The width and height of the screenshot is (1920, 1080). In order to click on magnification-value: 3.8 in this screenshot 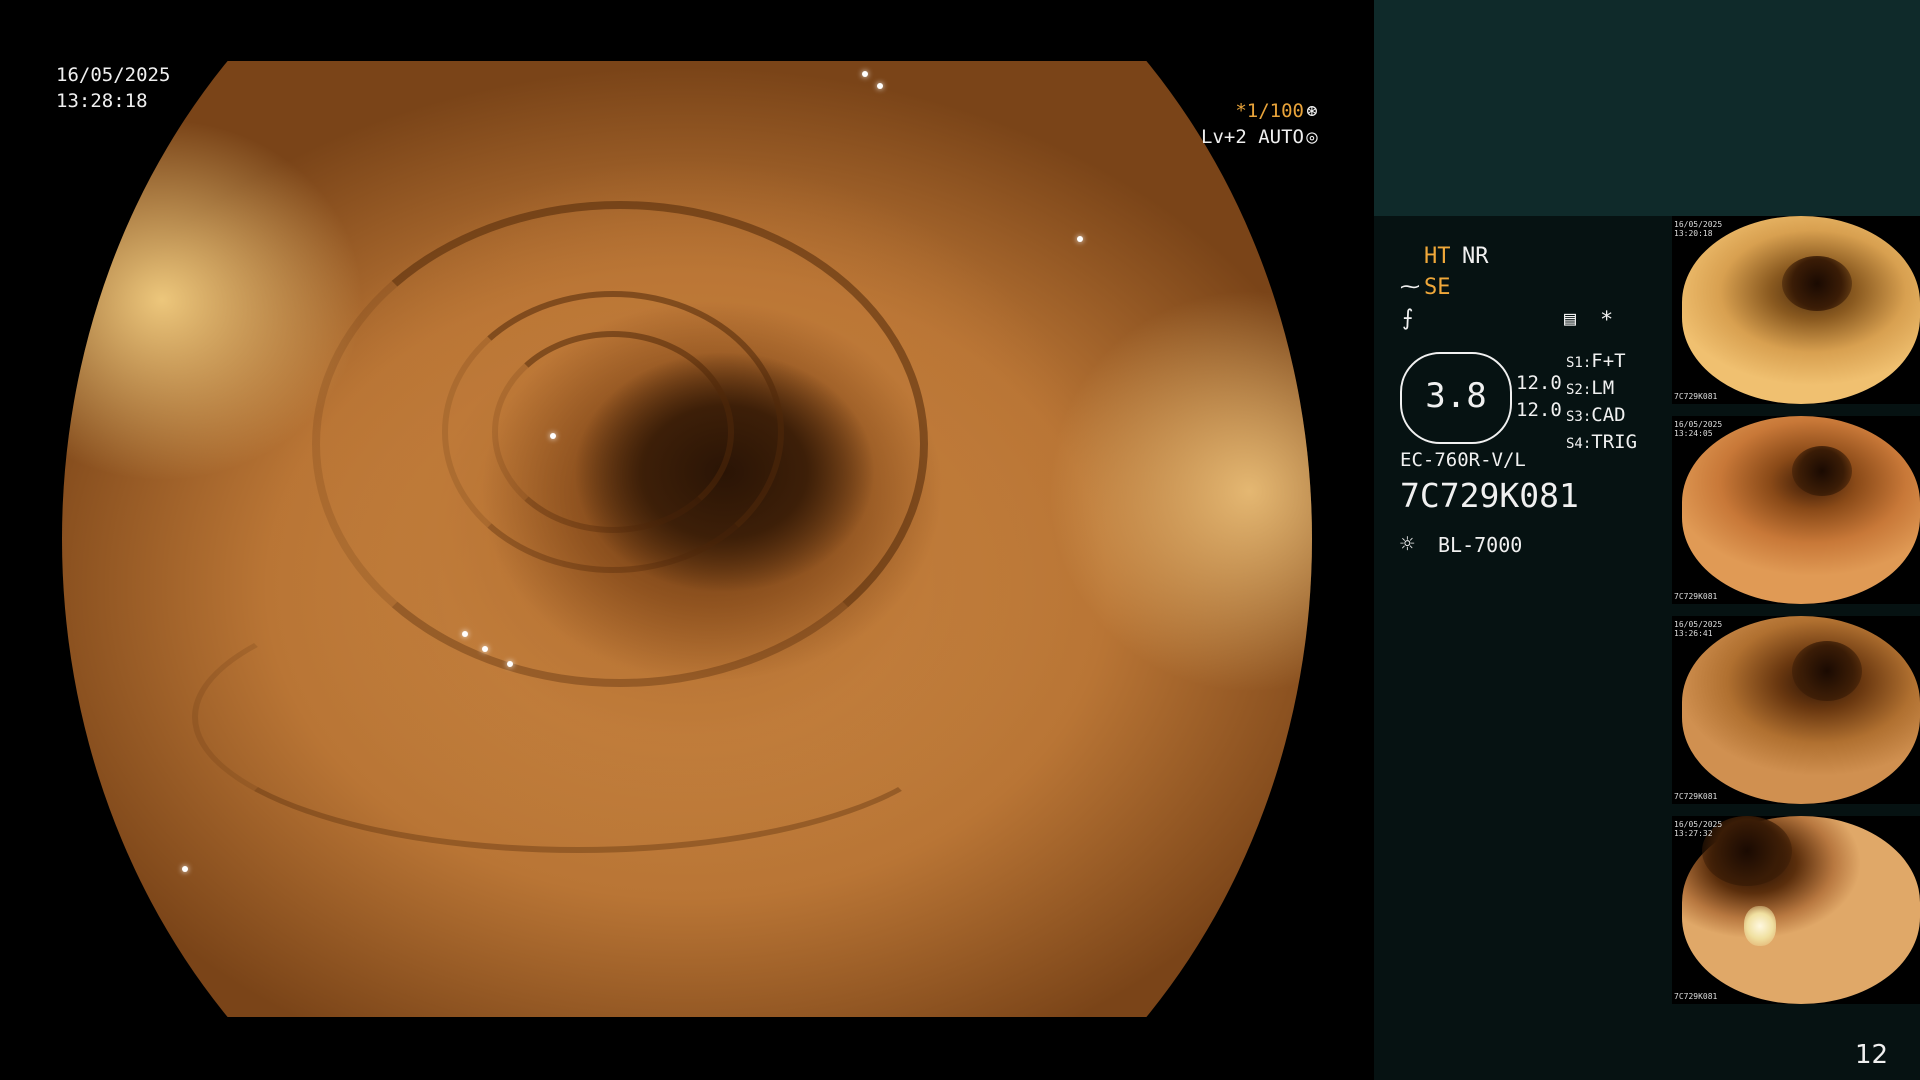, I will do `click(1456, 396)`.